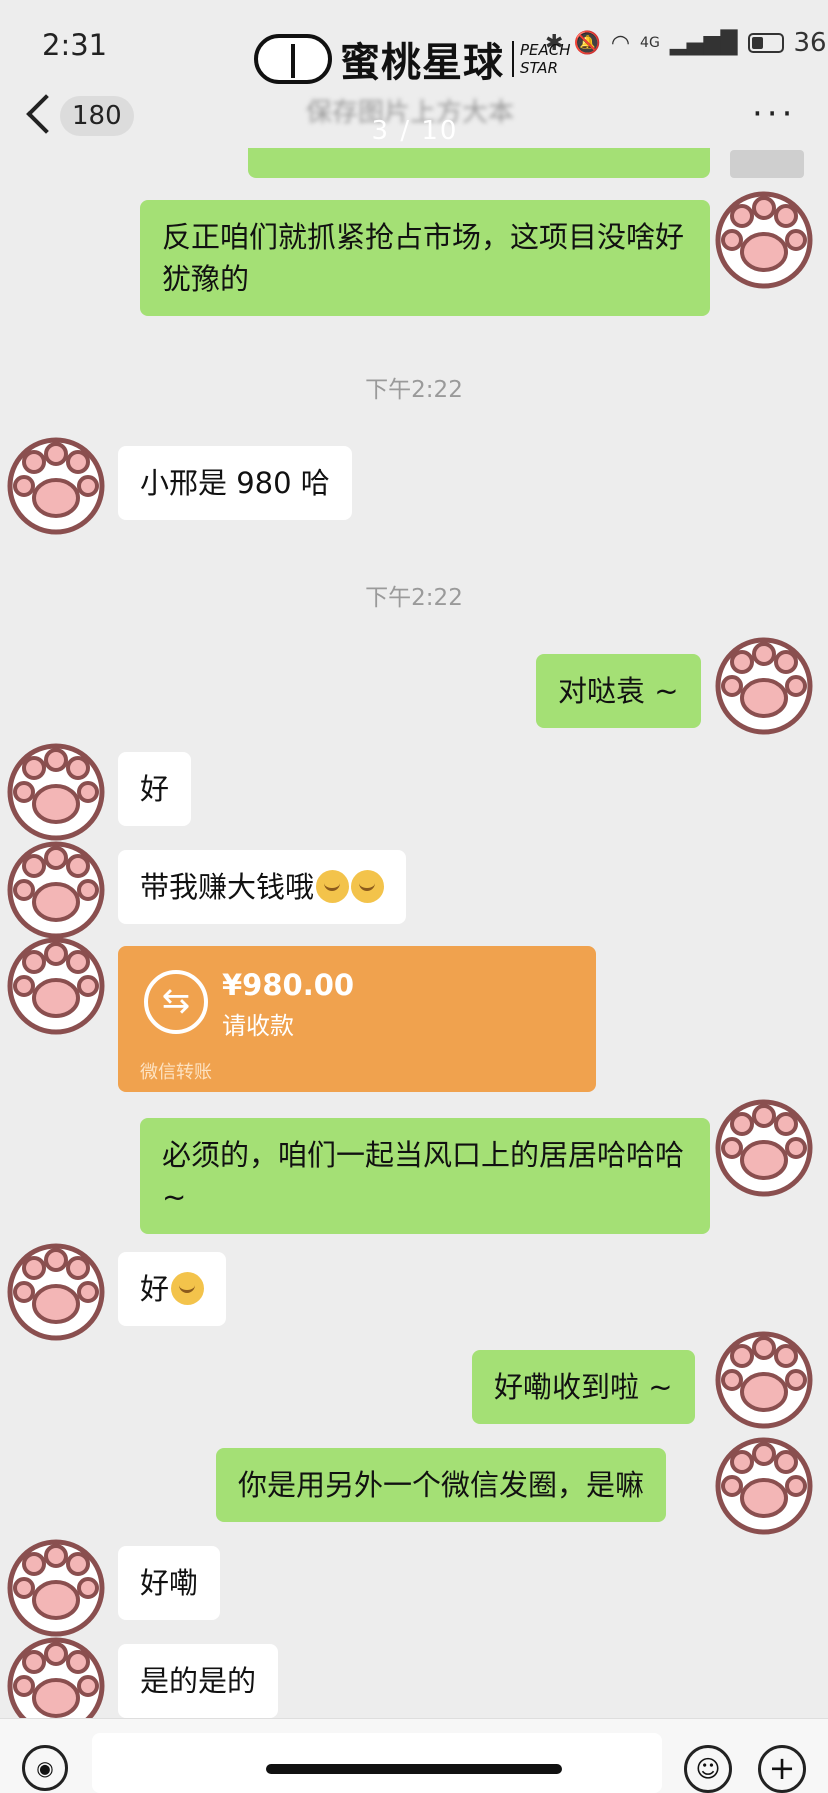  What do you see at coordinates (708, 1769) in the screenshot?
I see `emoji-icon: ☺` at bounding box center [708, 1769].